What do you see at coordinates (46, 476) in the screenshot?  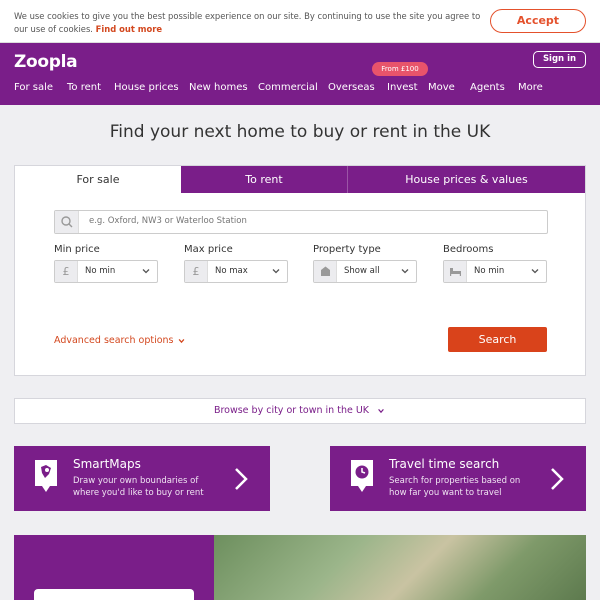 I see `map-pin-icon` at bounding box center [46, 476].